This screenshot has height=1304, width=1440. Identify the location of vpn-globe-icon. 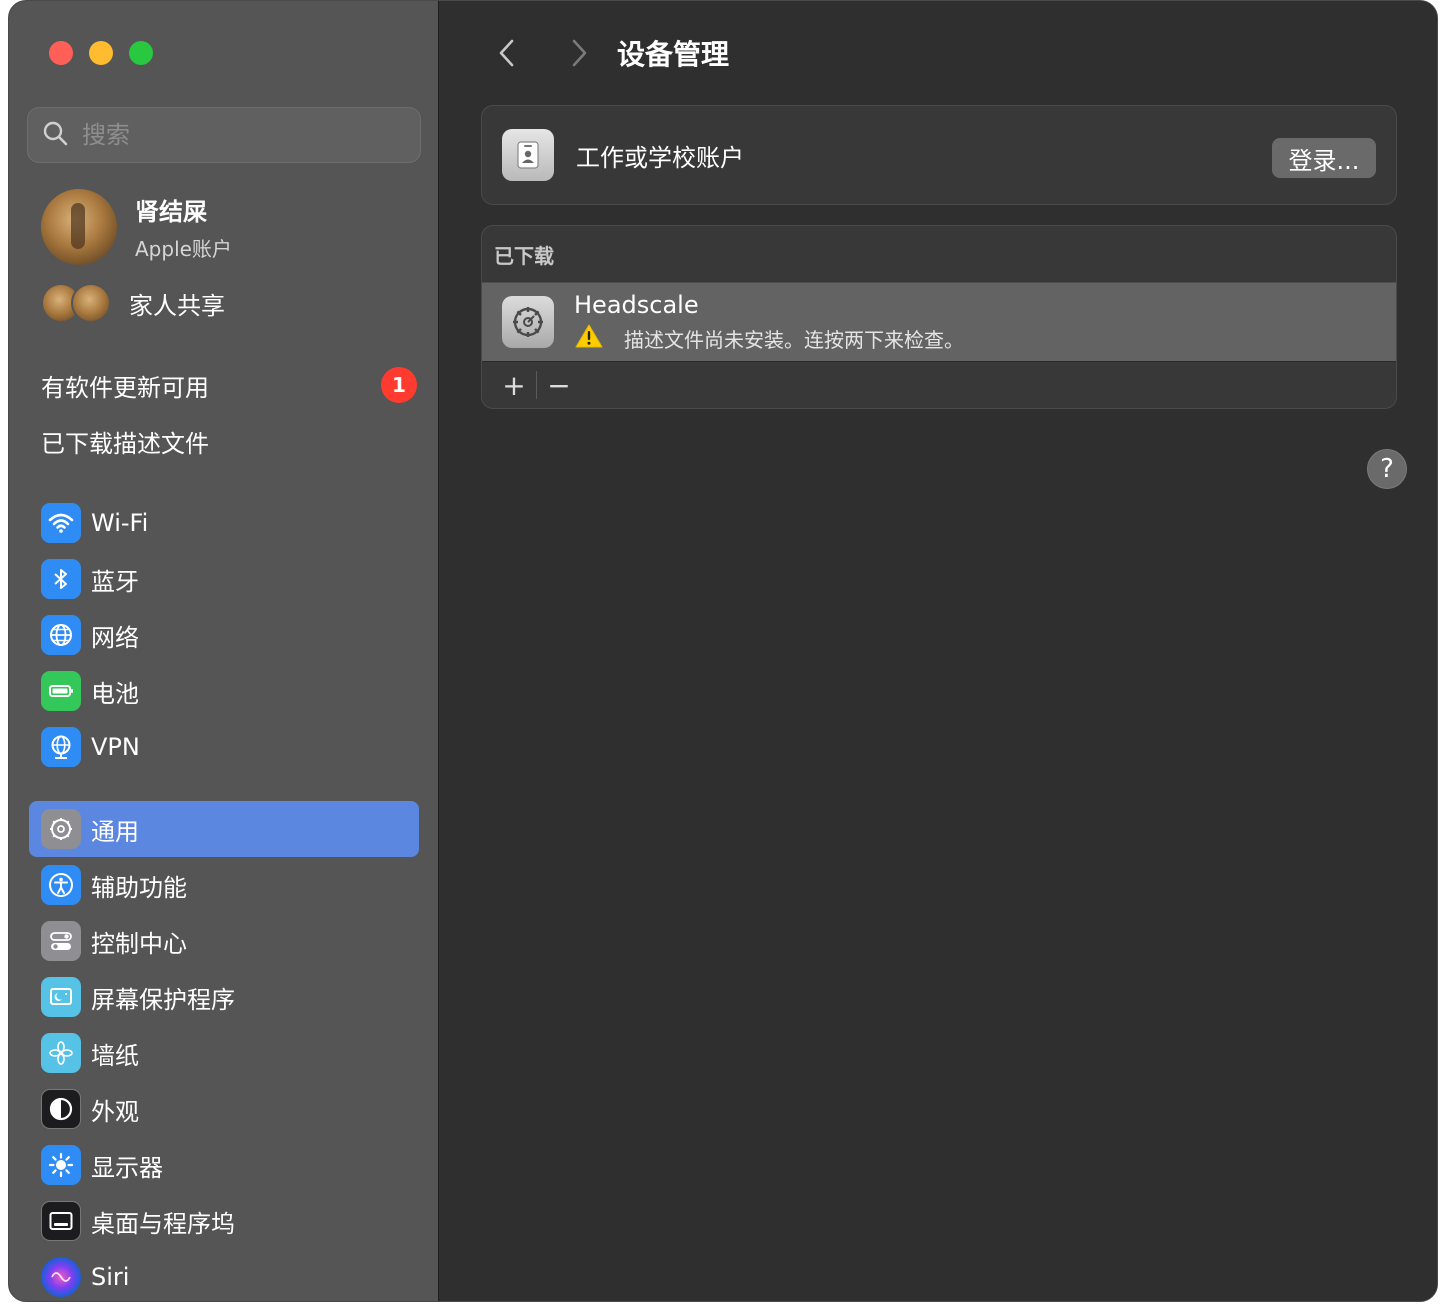
(61, 747).